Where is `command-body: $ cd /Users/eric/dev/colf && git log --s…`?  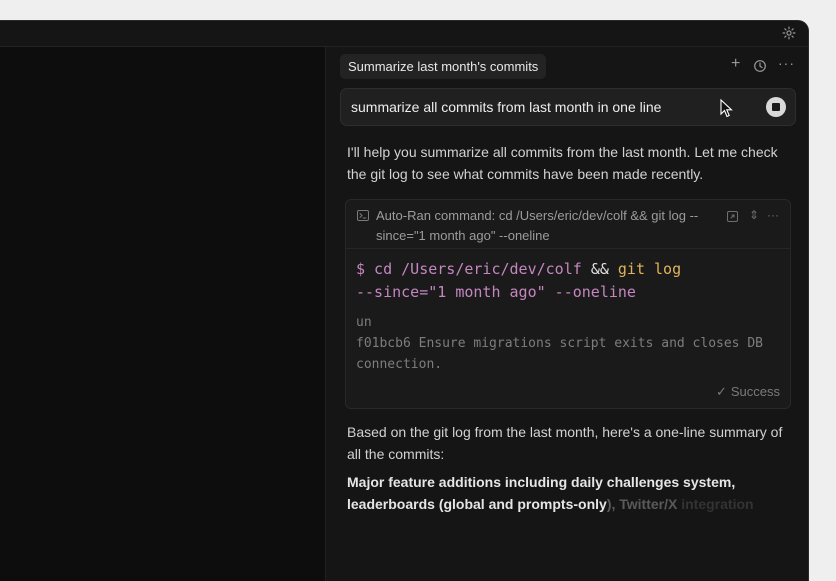
command-body: $ cd /Users/eric/dev/colf && git log --s… is located at coordinates (571, 316).